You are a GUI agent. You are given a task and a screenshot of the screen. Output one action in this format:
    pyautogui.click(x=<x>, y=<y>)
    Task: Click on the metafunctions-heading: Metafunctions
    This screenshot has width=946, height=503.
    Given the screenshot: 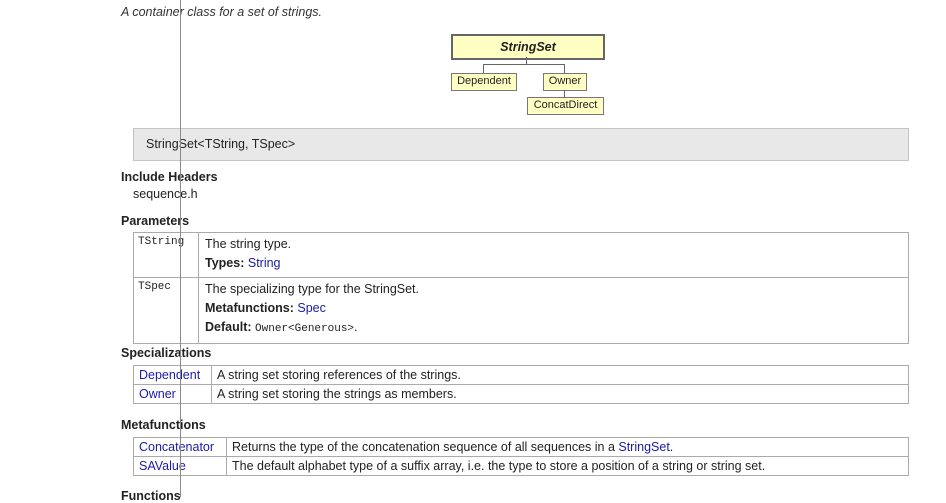 What is the action you would take?
    pyautogui.click(x=163, y=425)
    